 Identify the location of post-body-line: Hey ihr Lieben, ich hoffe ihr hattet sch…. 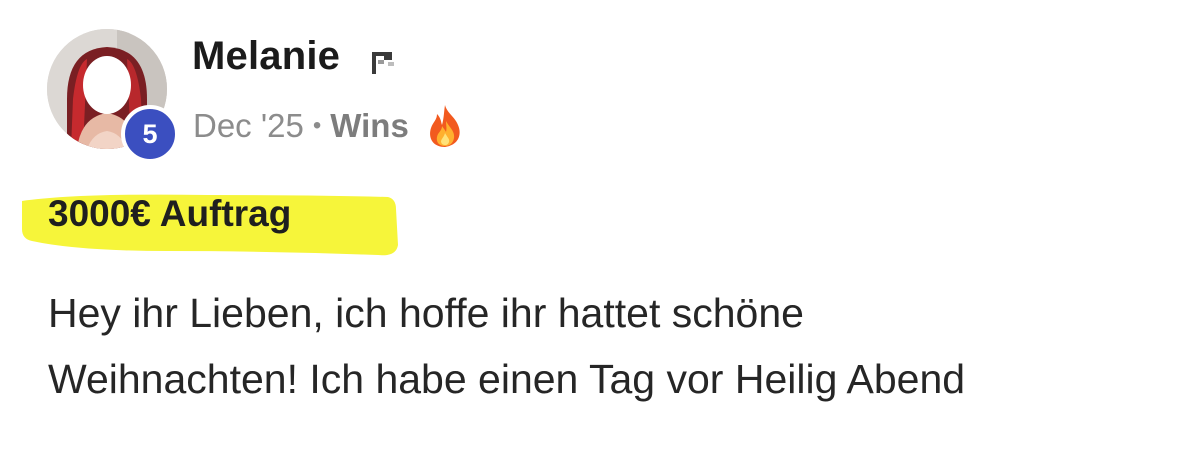
(426, 313).